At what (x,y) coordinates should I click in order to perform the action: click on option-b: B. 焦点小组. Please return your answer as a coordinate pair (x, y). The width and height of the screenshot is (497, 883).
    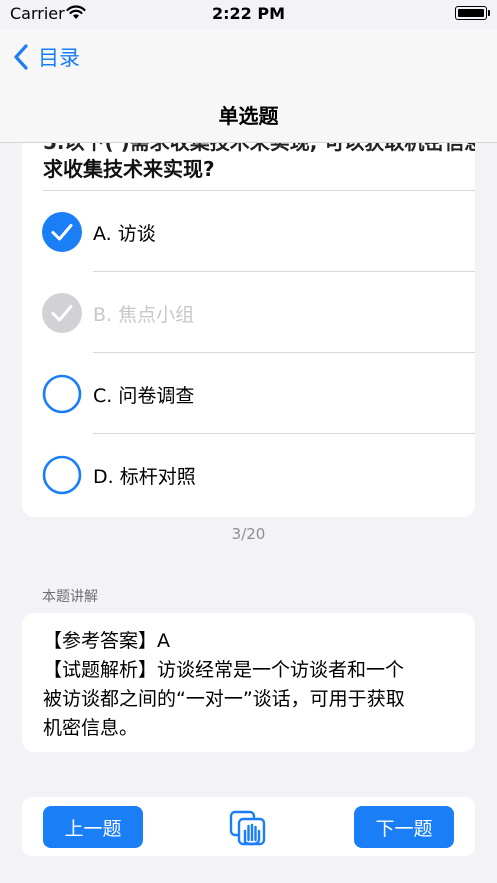
    Looking at the image, I should click on (248, 312).